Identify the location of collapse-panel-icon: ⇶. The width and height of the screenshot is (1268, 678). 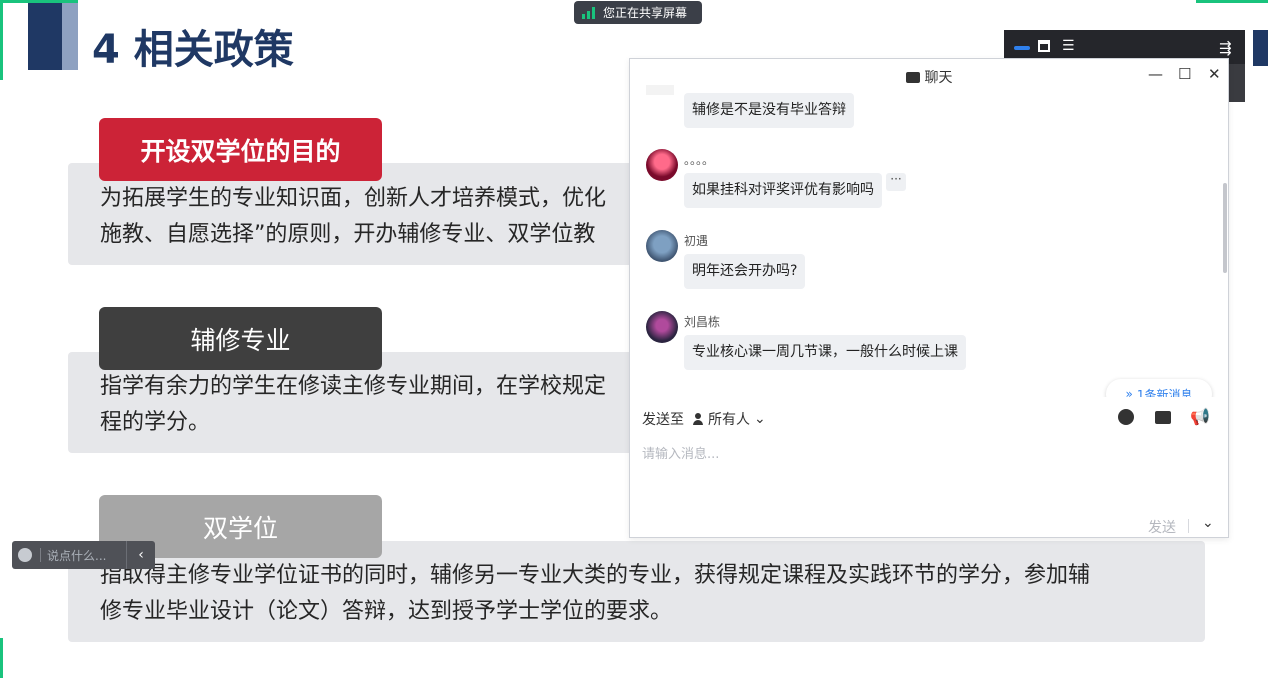
(1225, 48).